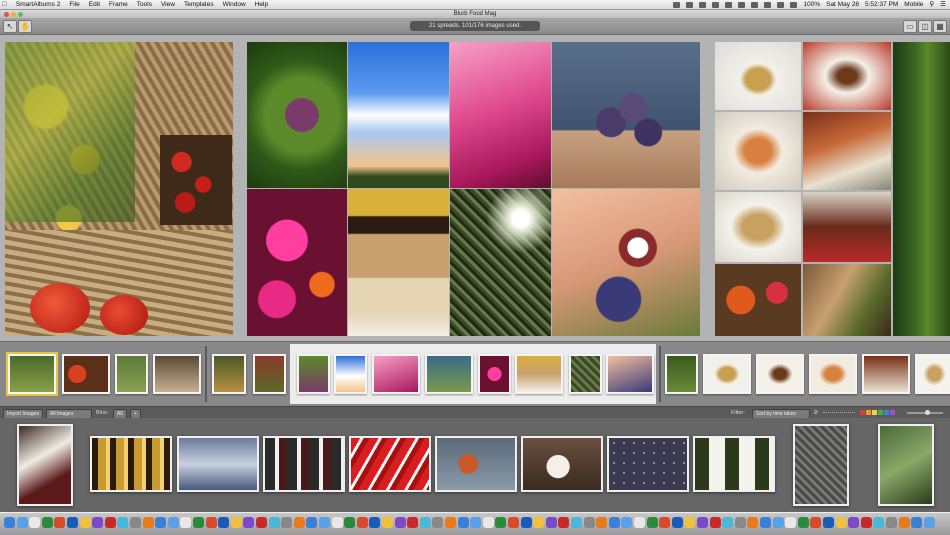 This screenshot has width=950, height=535. I want to click on minimize-window-icon, so click(13, 14).